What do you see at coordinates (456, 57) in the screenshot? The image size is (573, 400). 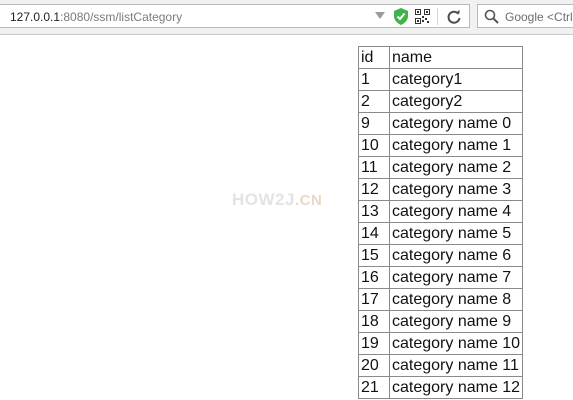 I see `column-header-name: name` at bounding box center [456, 57].